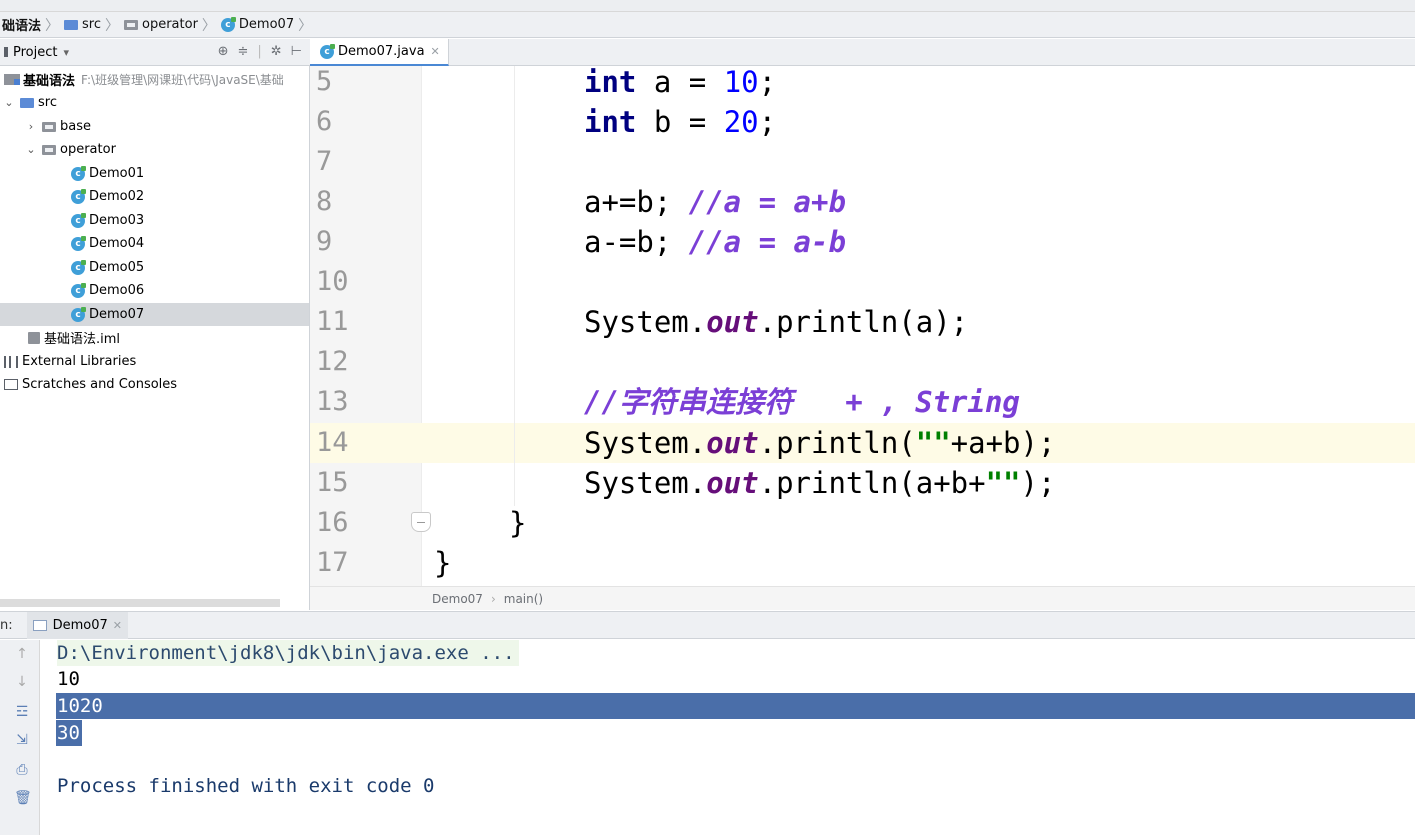 The width and height of the screenshot is (1415, 835). Describe the element at coordinates (707, 6) in the screenshot. I see `main-toolbar` at that location.